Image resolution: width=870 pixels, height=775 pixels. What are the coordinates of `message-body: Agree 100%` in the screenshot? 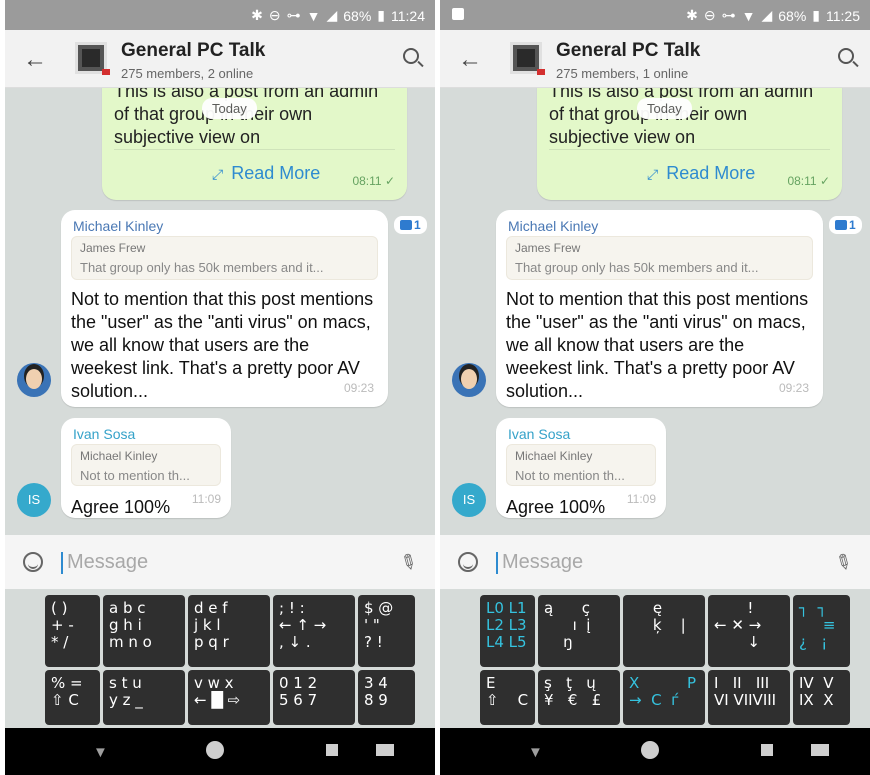 It's located at (121, 507).